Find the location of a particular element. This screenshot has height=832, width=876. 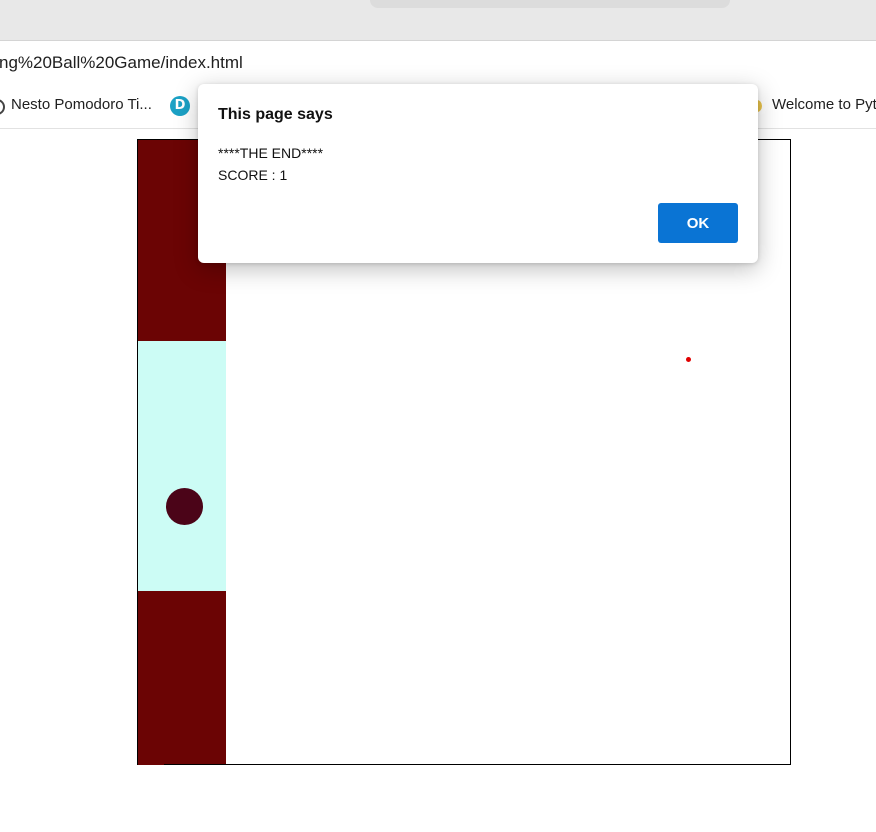

dialog-message: ****THE END**** SCORE : 1 is located at coordinates (270, 164).